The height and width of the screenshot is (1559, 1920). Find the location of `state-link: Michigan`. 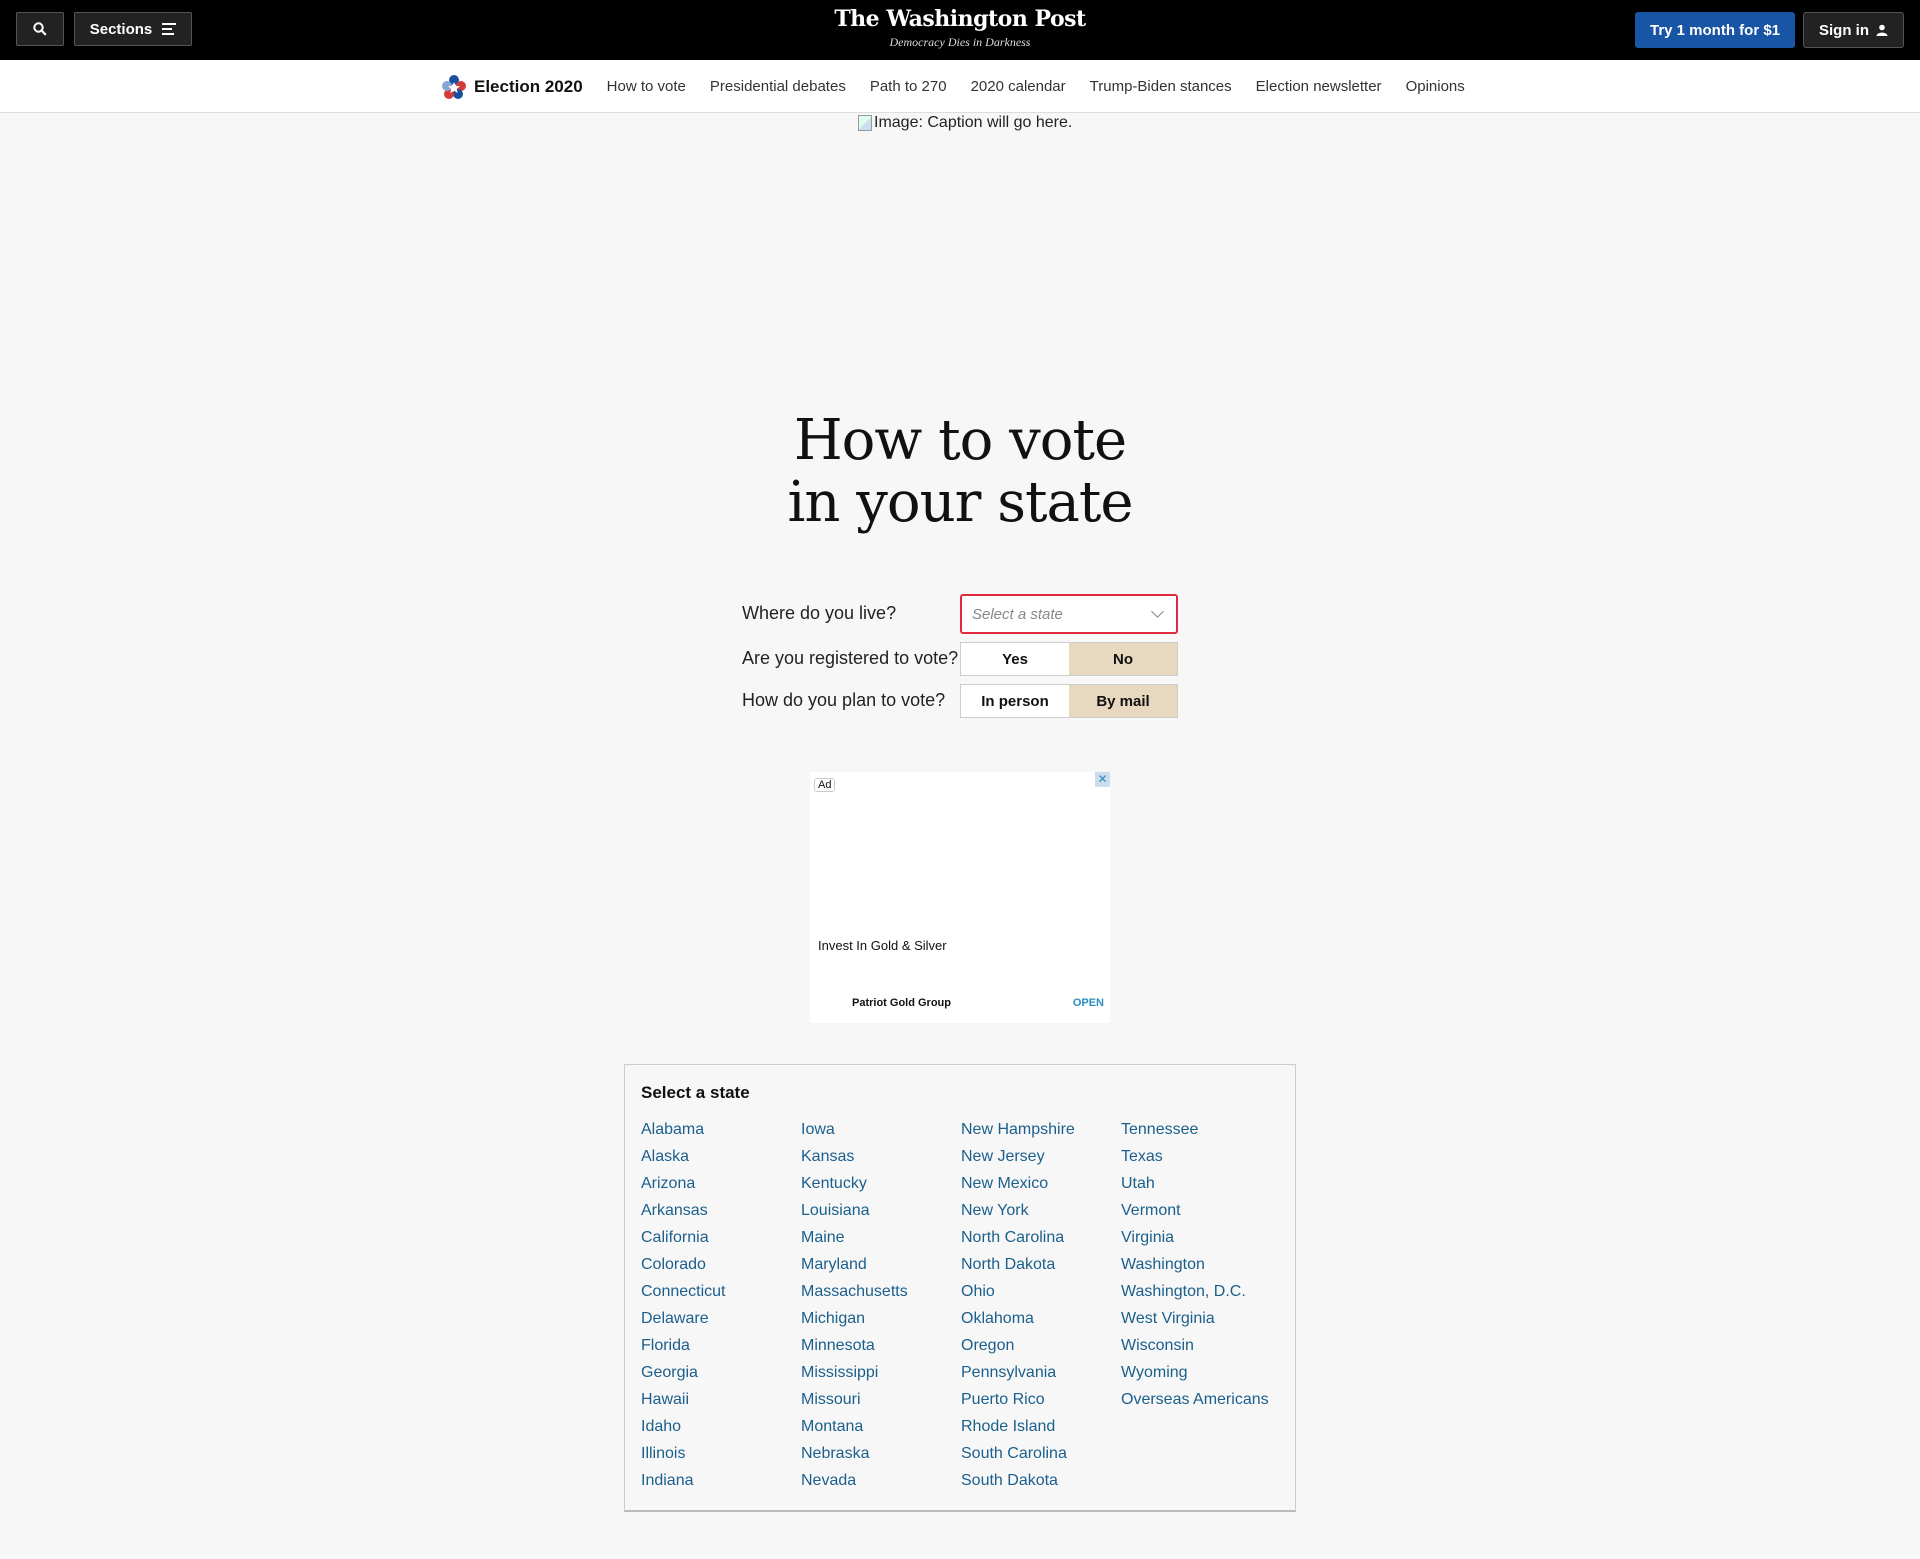

state-link: Michigan is located at coordinates (881, 1321).